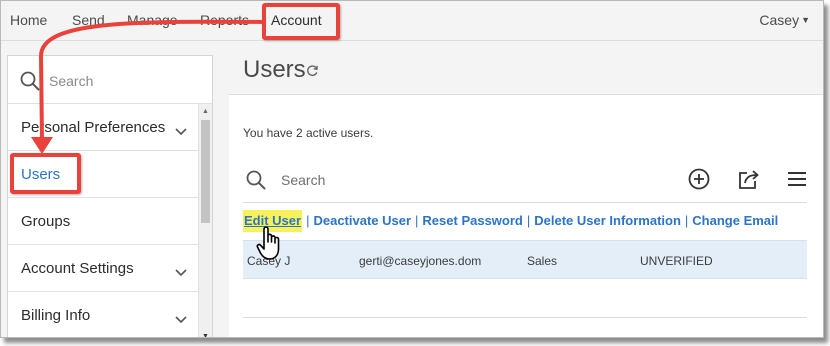 This screenshot has height=346, width=830. I want to click on share-icon, so click(749, 181).